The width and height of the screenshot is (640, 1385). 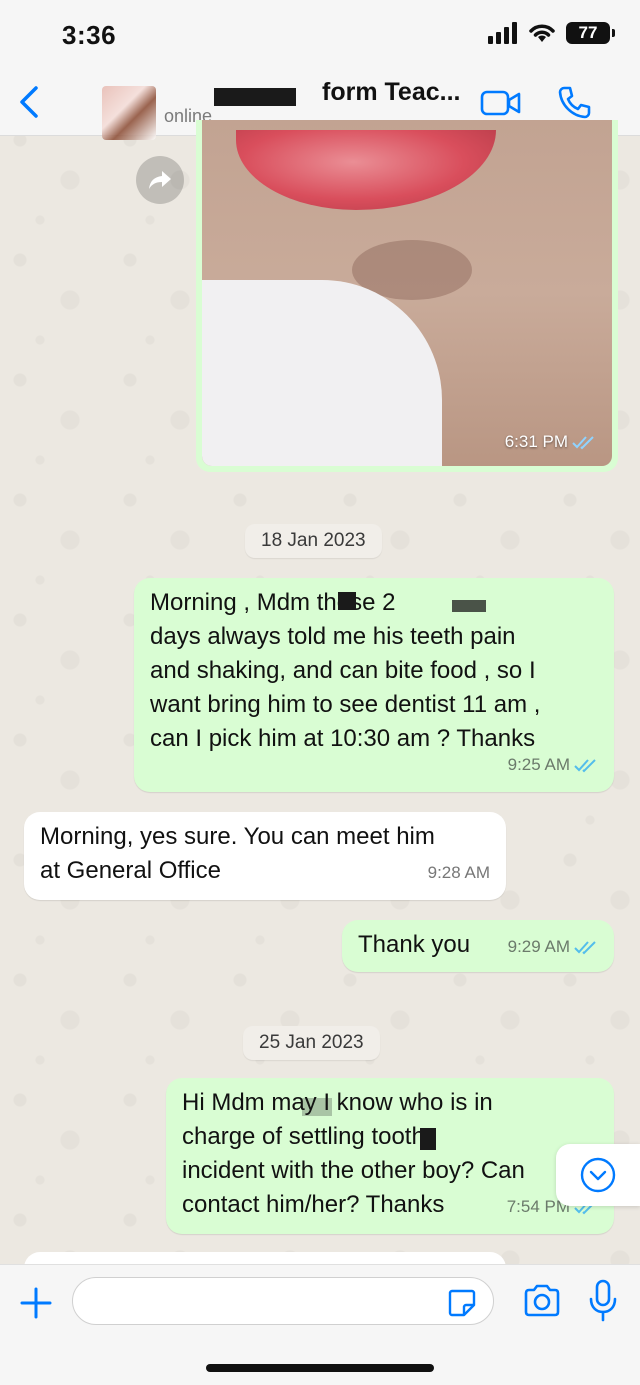 What do you see at coordinates (478, 946) in the screenshot?
I see `outgoing-message: Thank you 9:29 AM` at bounding box center [478, 946].